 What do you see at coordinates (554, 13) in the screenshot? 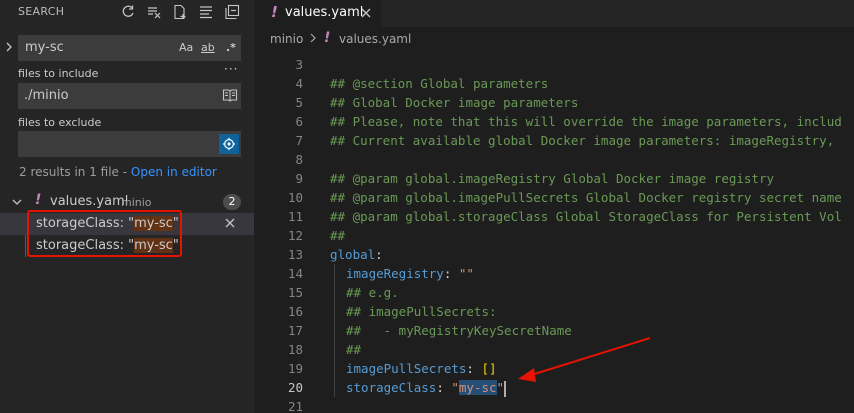
I see `editor-tab-bar: ! values.yaml` at bounding box center [554, 13].